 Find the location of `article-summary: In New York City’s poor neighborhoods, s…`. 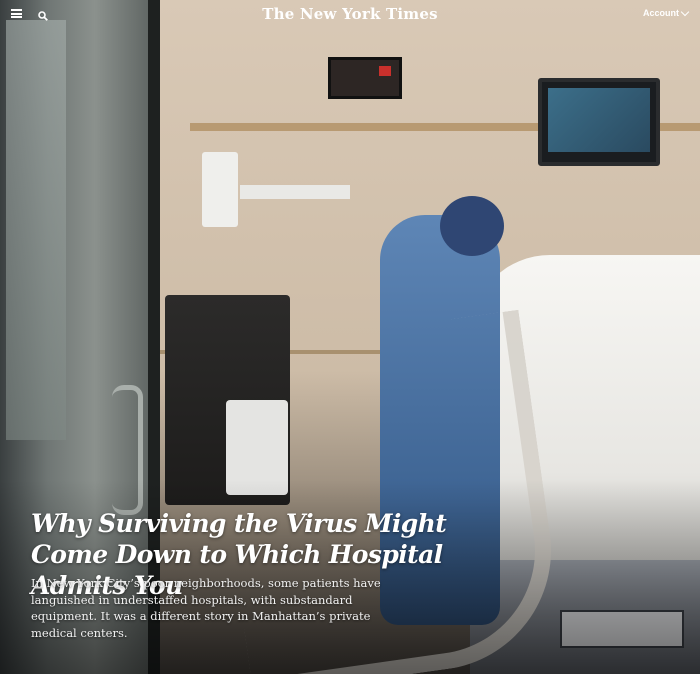

article-summary: In New York City’s poor neighborhoods, s… is located at coordinates (206, 608).